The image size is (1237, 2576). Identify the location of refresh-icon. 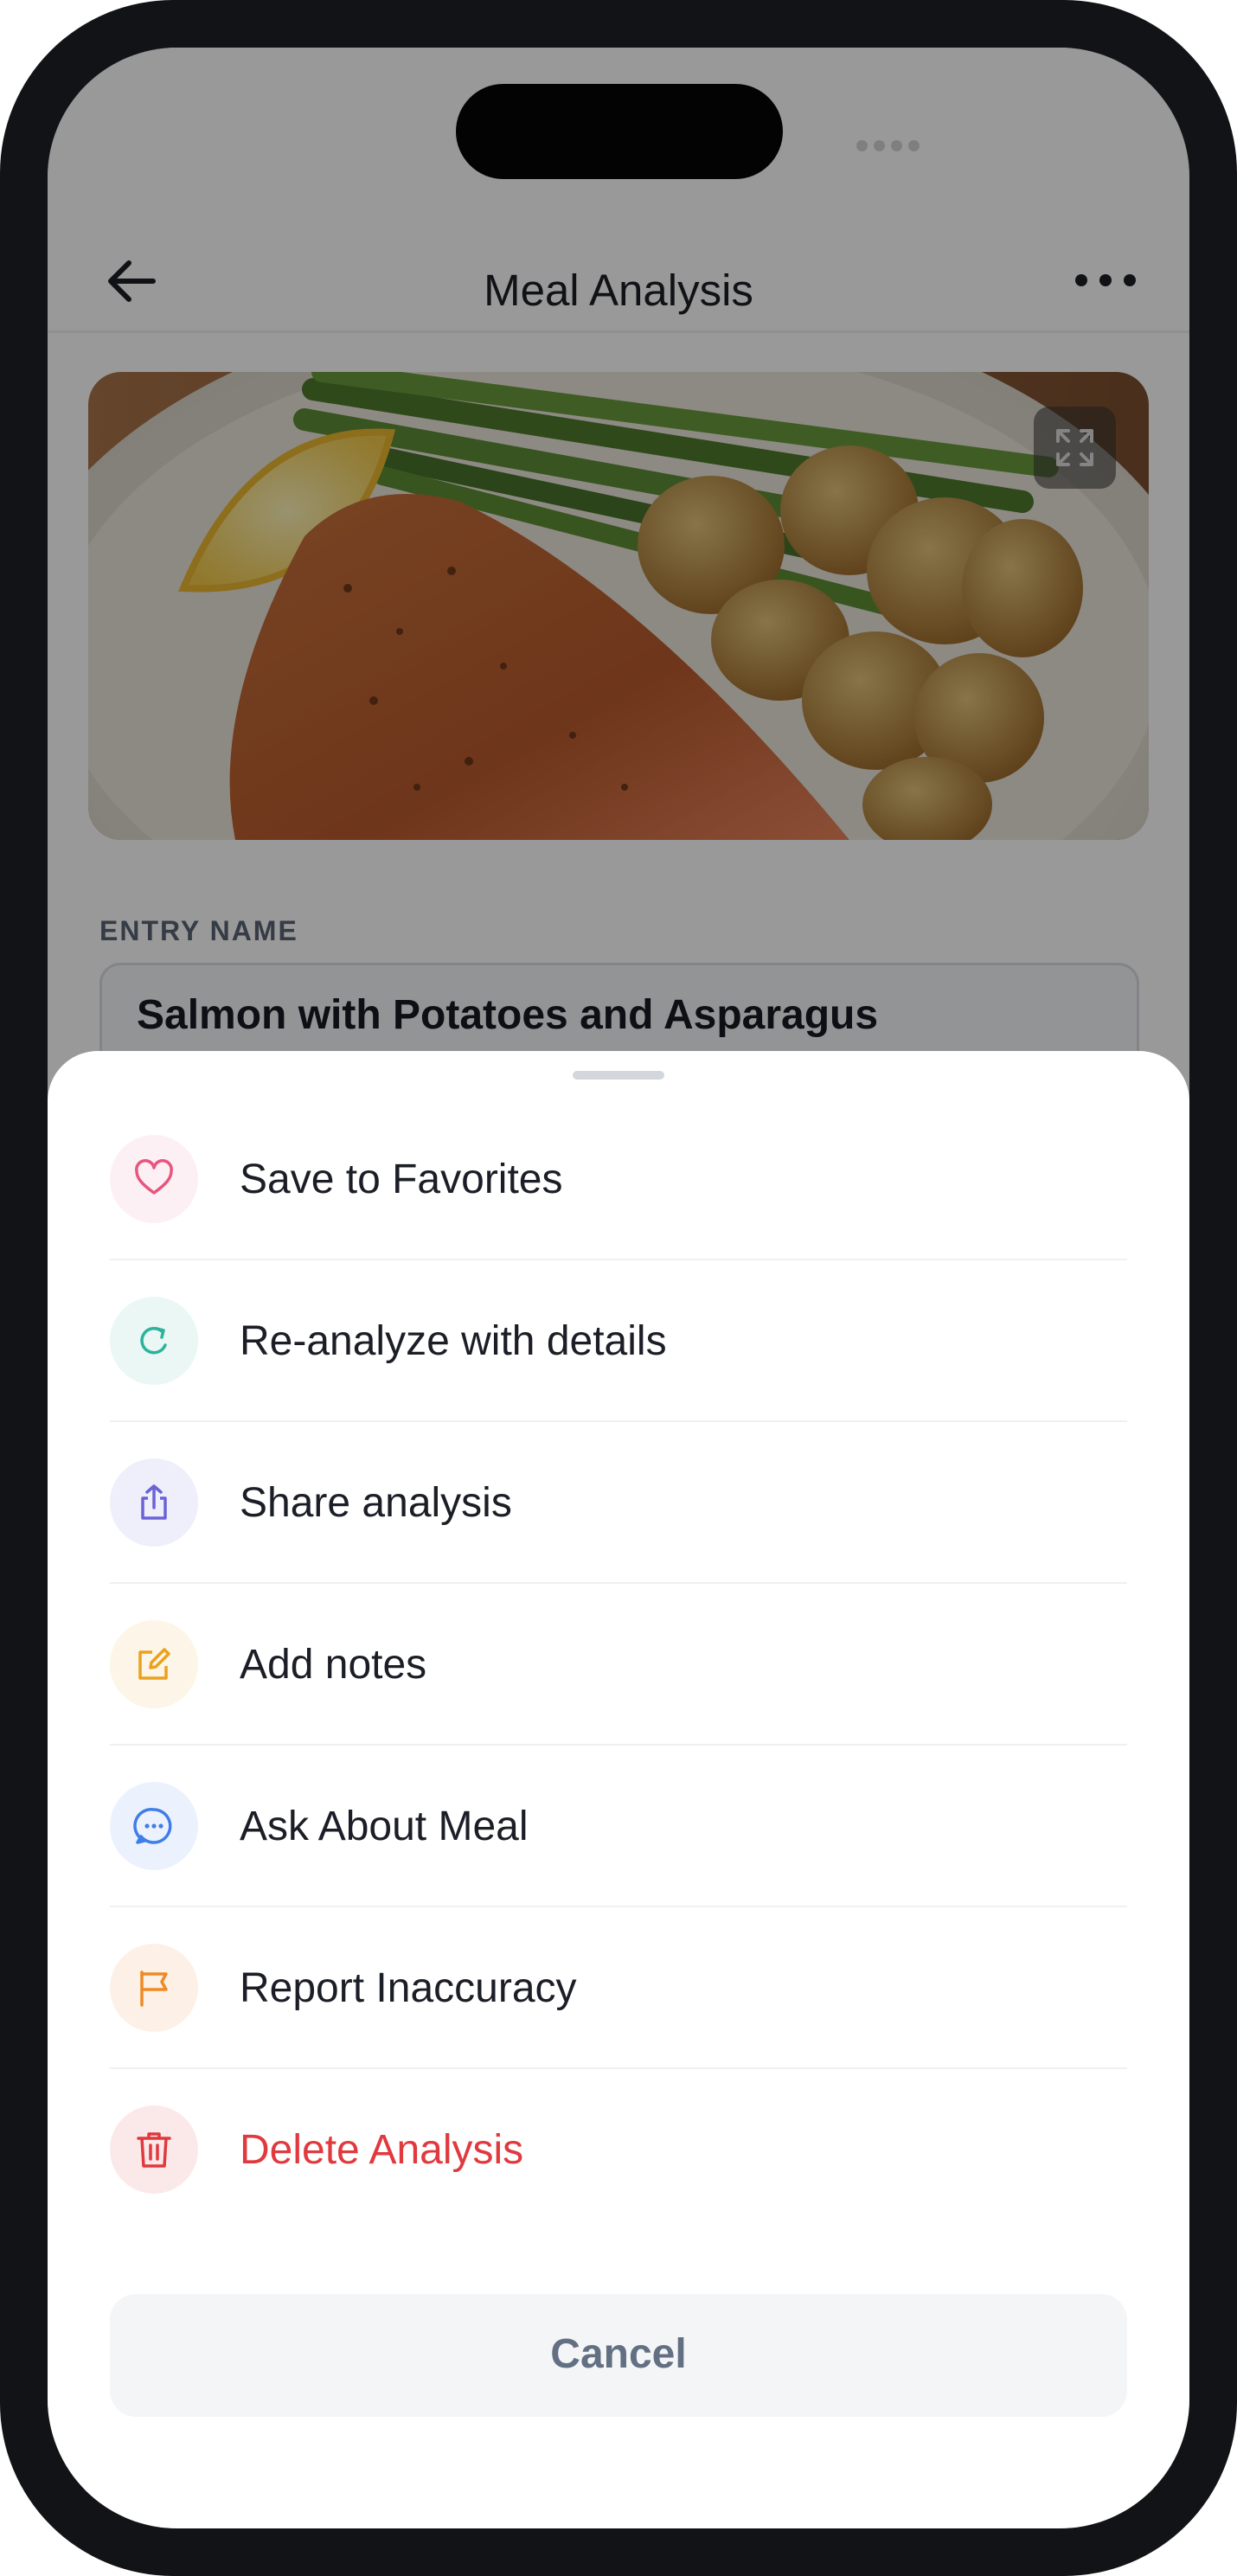
(154, 1341).